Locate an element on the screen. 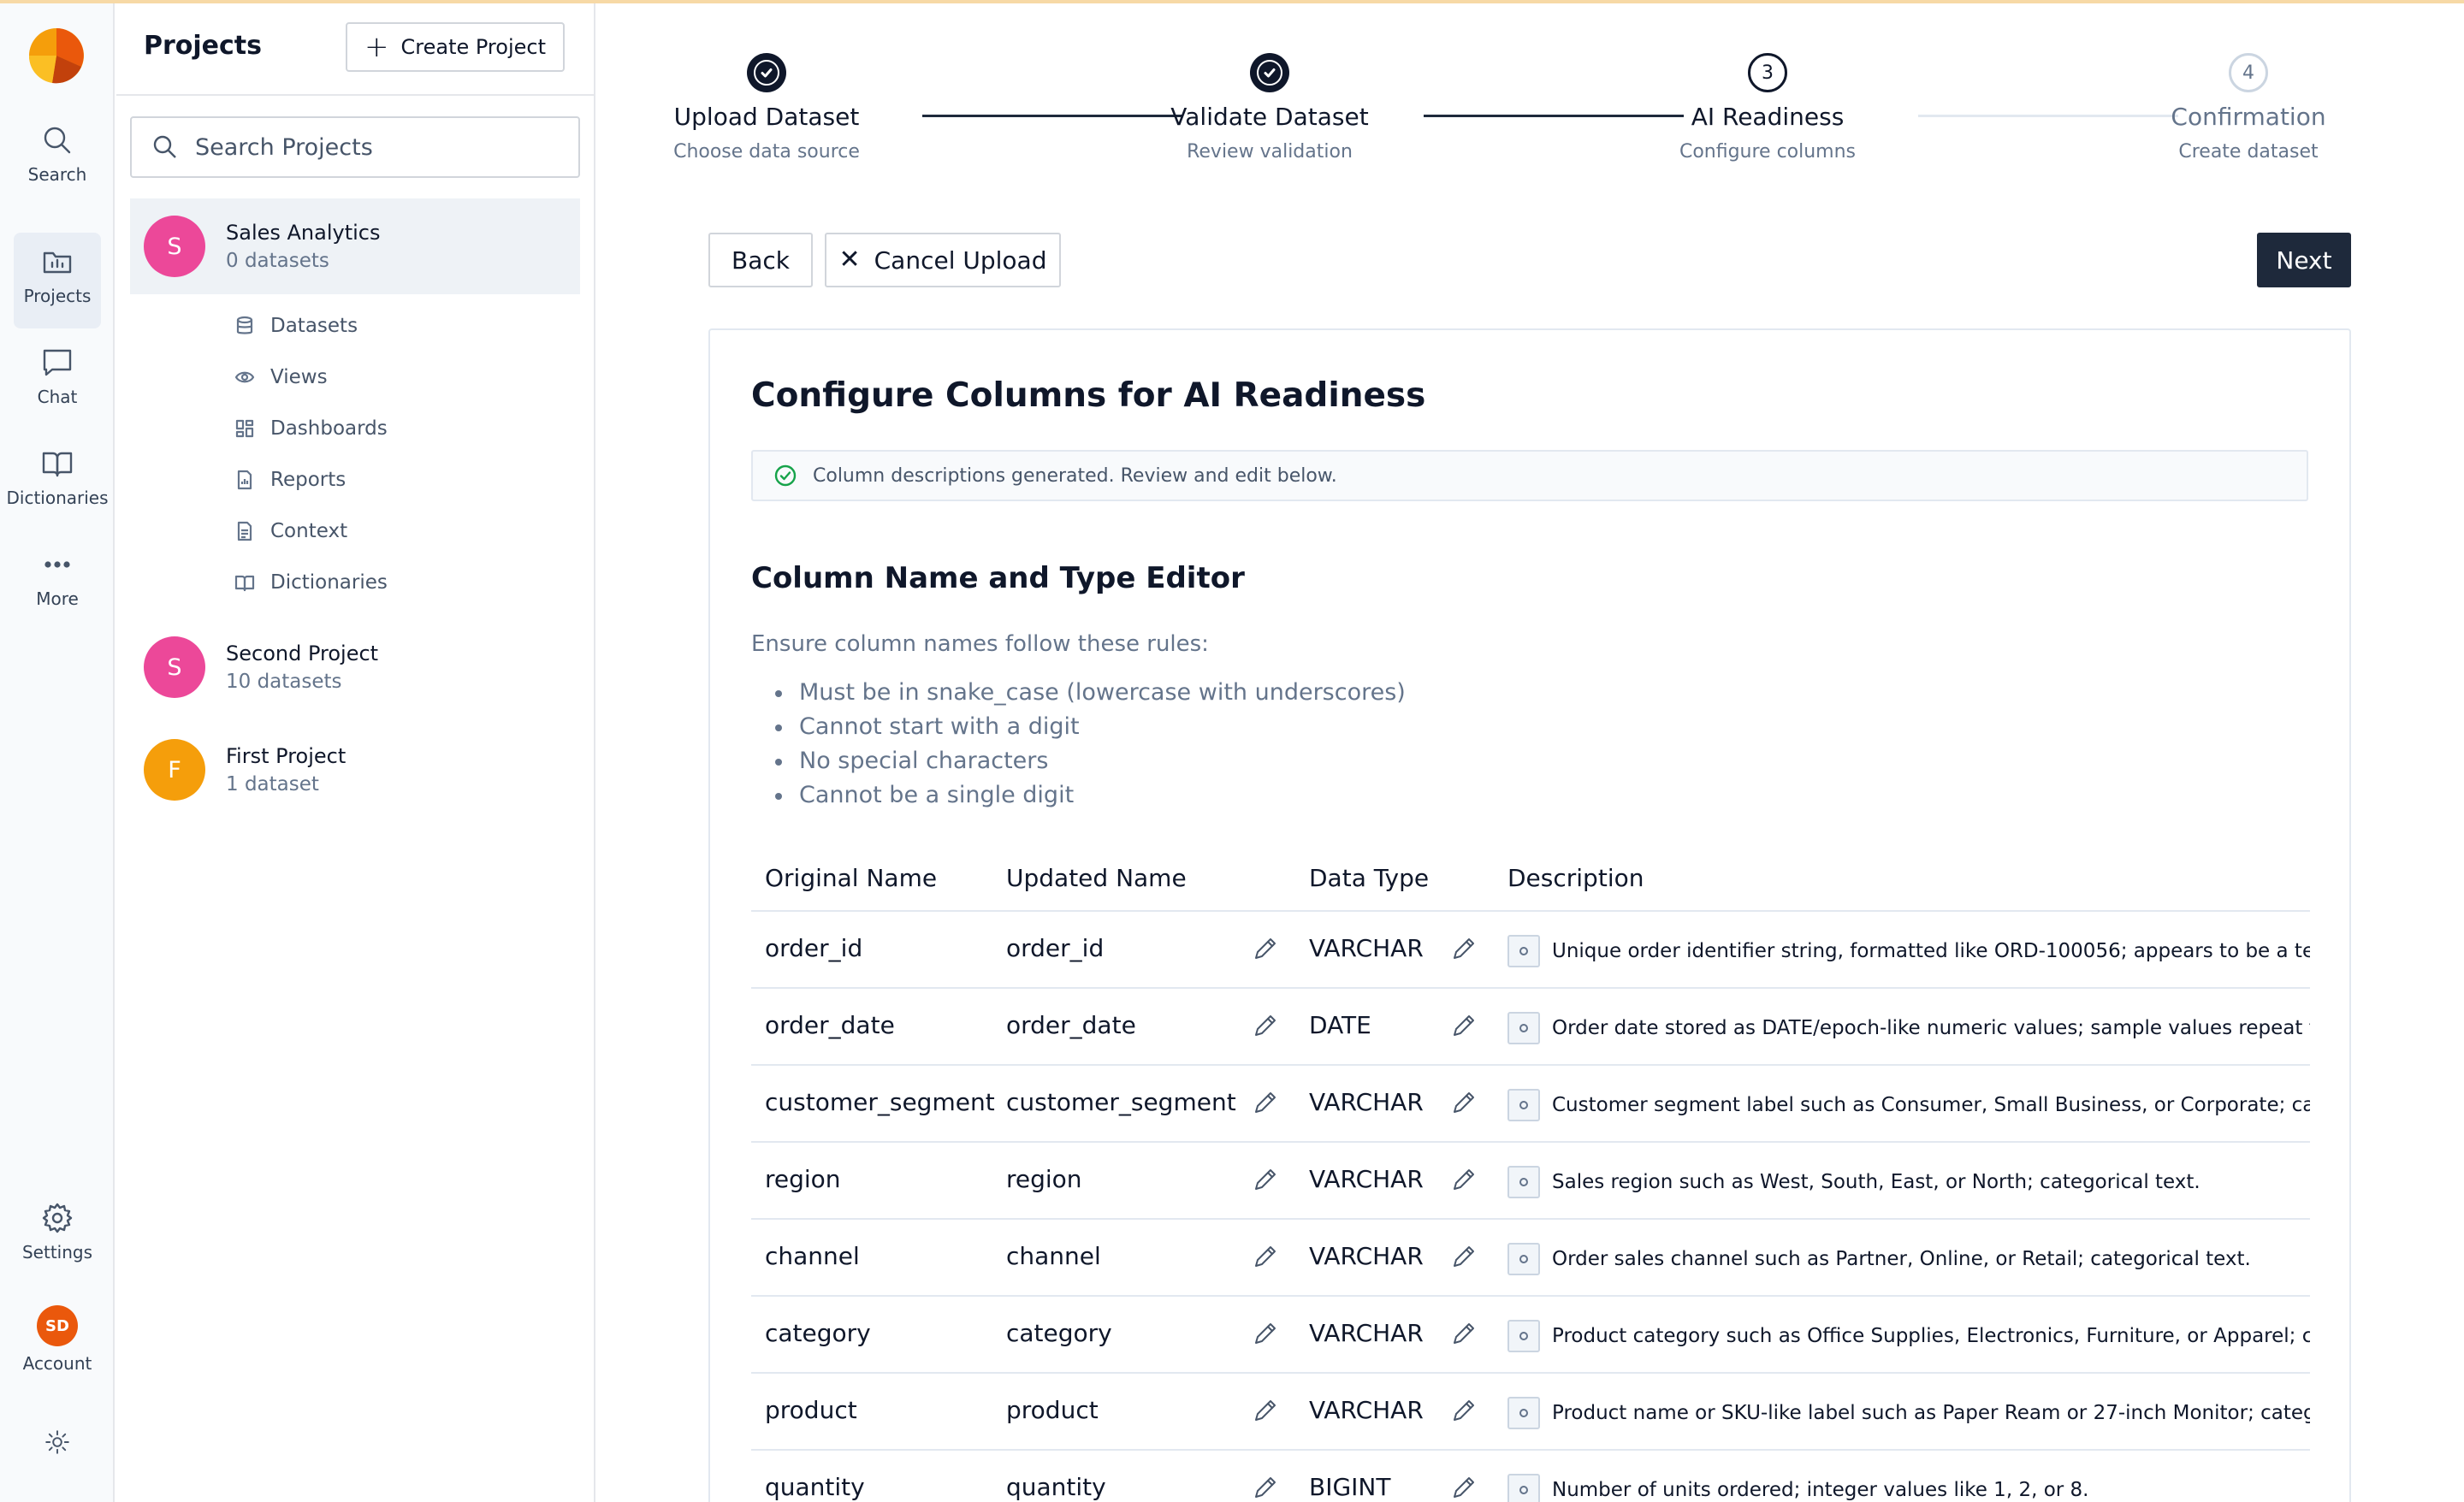 This screenshot has width=2464, height=1502. step-title: AI Readiness is located at coordinates (1768, 117).